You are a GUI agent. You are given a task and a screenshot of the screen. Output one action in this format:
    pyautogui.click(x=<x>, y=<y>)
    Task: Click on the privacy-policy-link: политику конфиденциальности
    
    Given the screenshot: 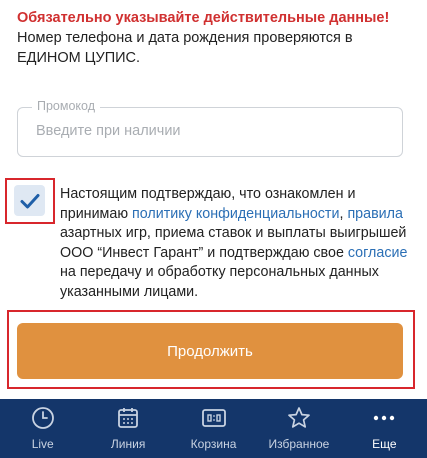 What is the action you would take?
    pyautogui.click(x=235, y=214)
    